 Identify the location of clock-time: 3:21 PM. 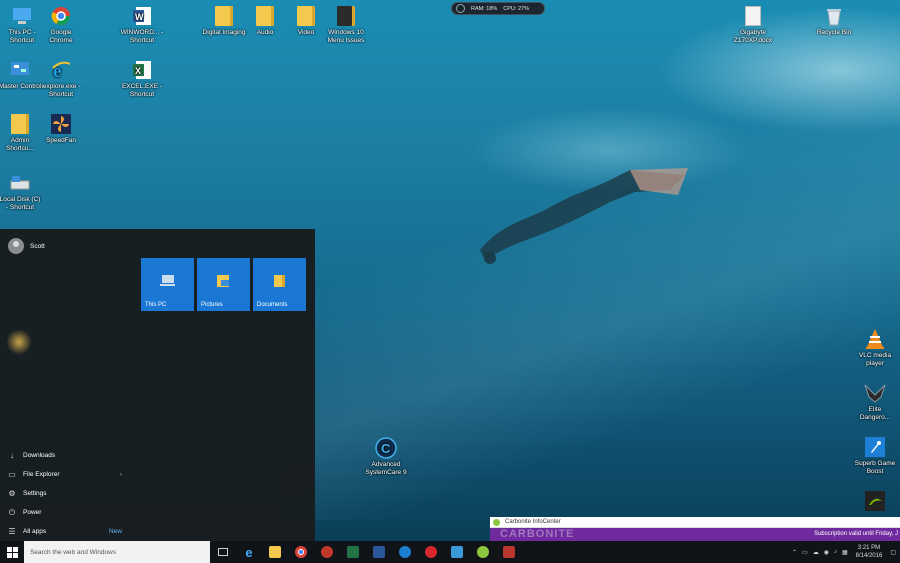
(869, 548).